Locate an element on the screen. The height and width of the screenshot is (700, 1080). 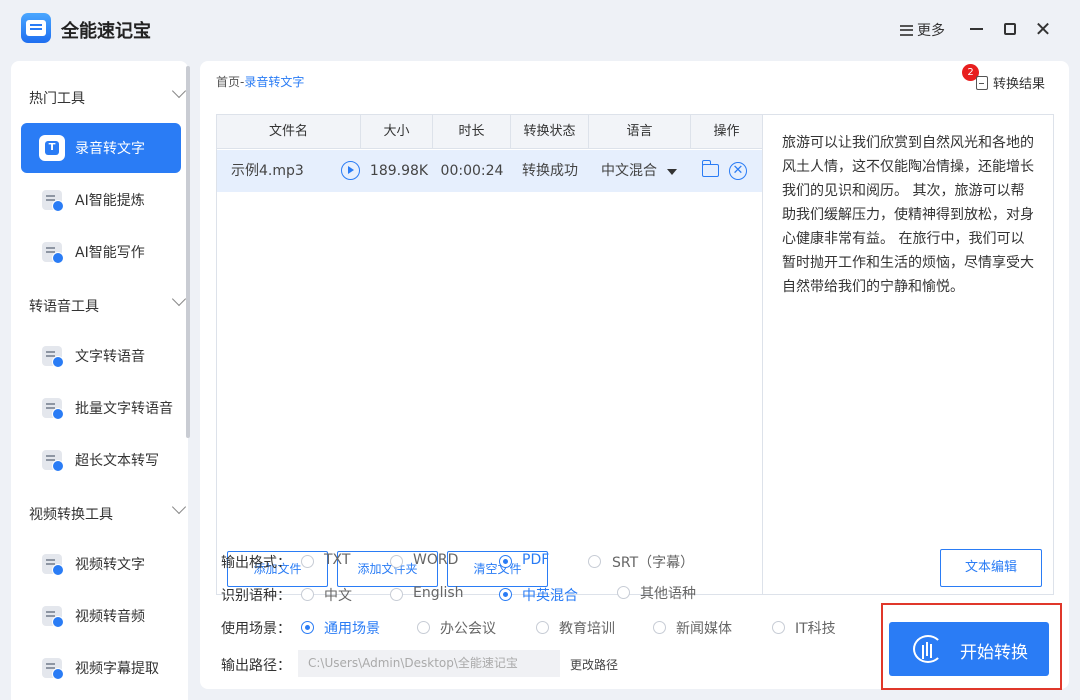
column-header: 时长 is located at coordinates (472, 132).